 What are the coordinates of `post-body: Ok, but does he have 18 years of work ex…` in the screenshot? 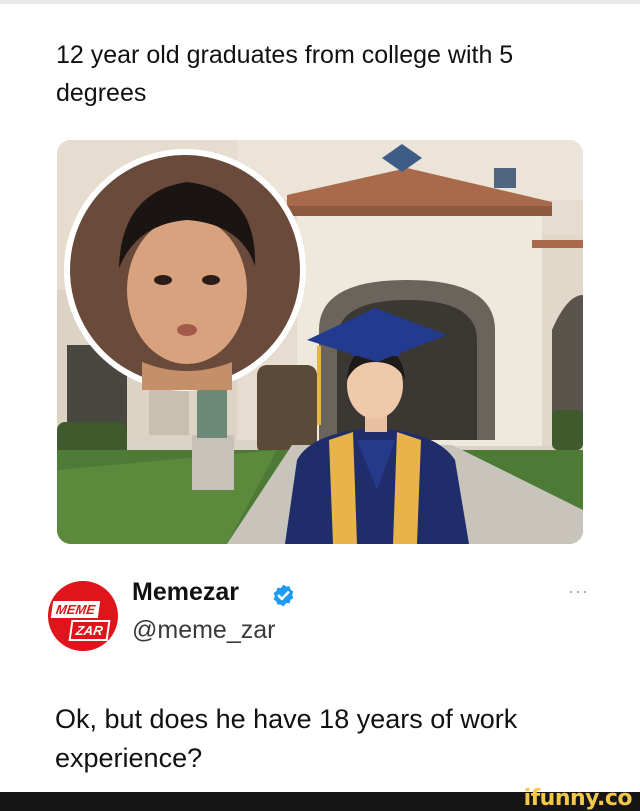 It's located at (286, 738).